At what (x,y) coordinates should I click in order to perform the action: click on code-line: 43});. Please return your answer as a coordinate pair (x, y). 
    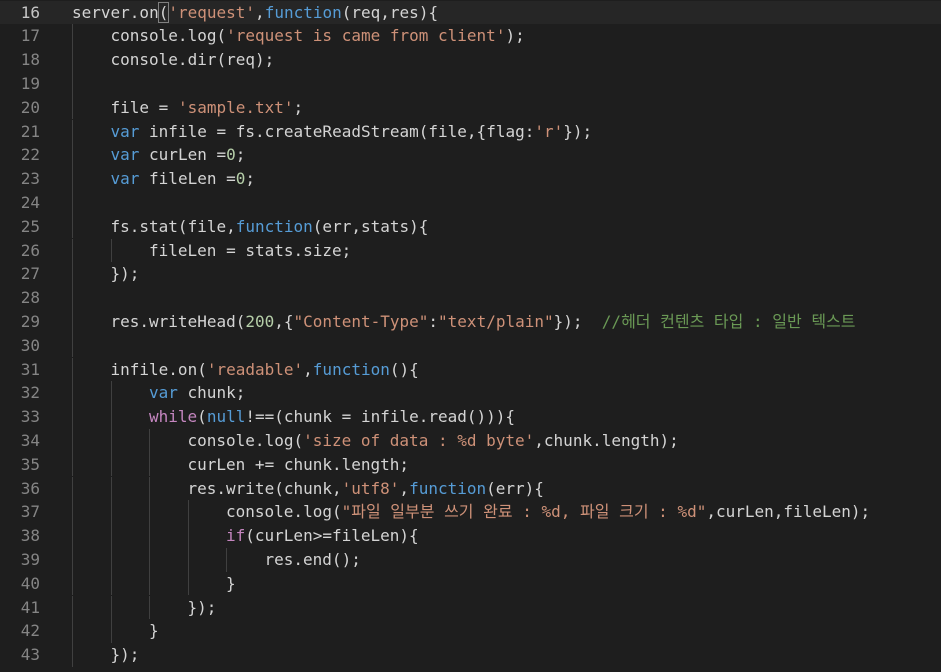
    Looking at the image, I should click on (470, 655).